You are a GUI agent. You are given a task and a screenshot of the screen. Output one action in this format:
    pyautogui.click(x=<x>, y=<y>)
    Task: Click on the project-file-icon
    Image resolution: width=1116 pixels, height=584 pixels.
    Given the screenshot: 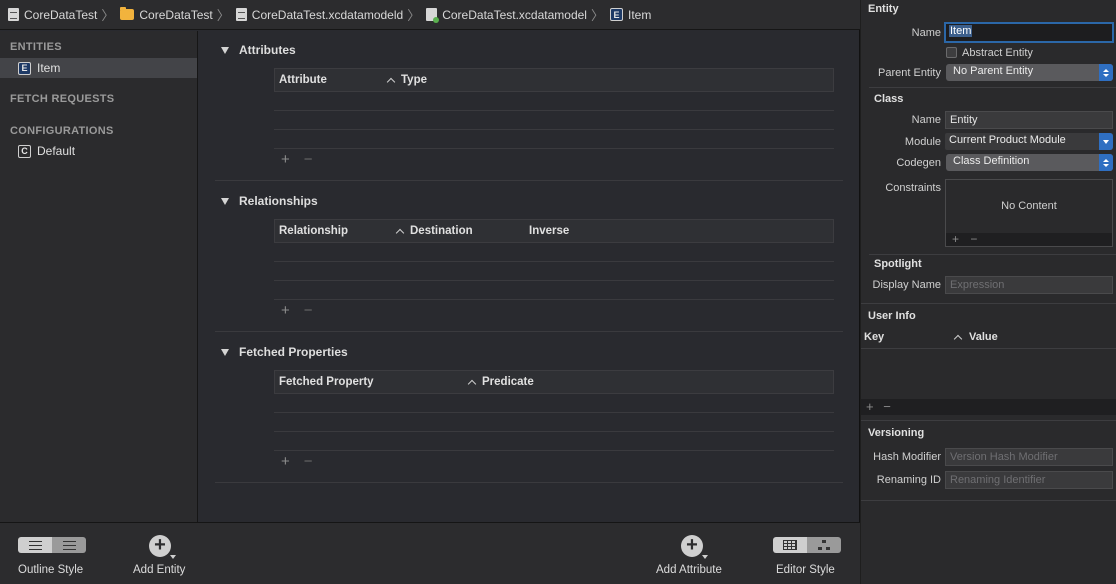 What is the action you would take?
    pyautogui.click(x=13, y=14)
    